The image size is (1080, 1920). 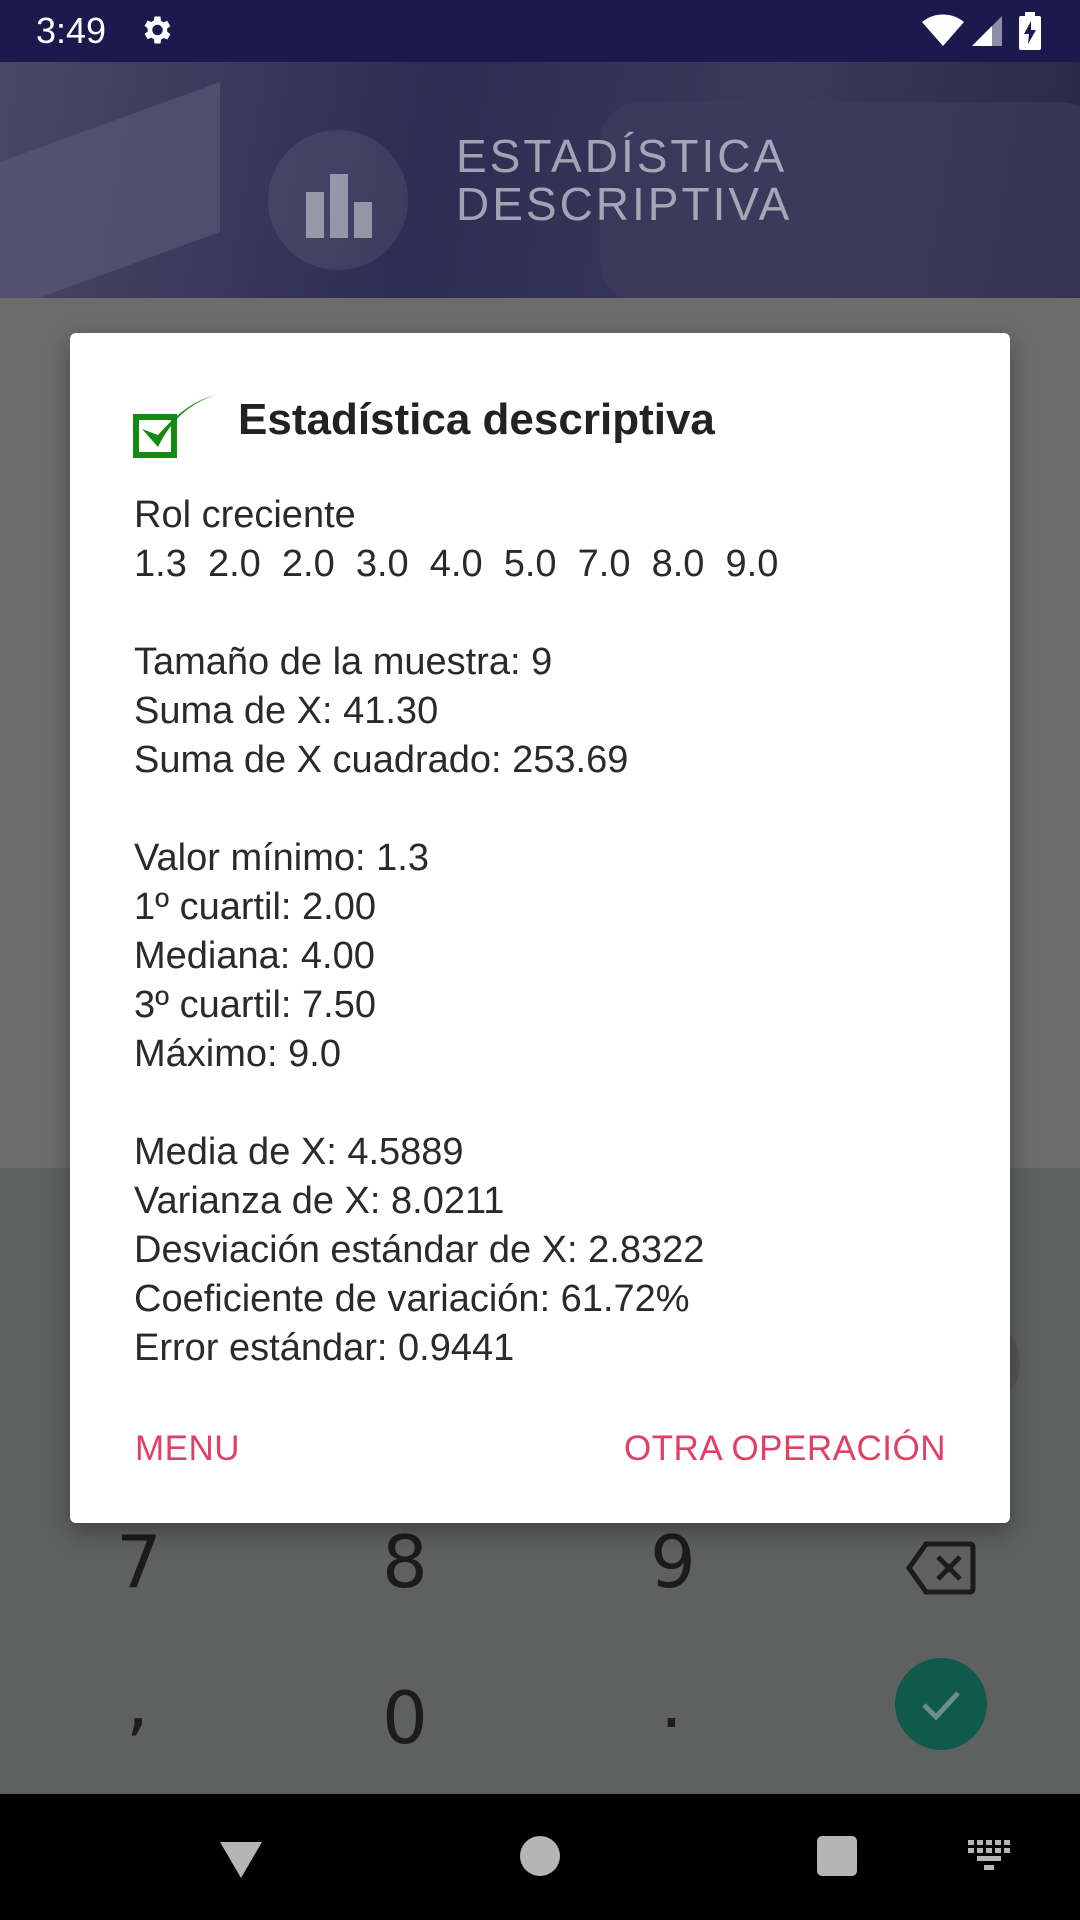 What do you see at coordinates (624, 204) in the screenshot?
I see `banner-title-line2: DESCRIPTIVA` at bounding box center [624, 204].